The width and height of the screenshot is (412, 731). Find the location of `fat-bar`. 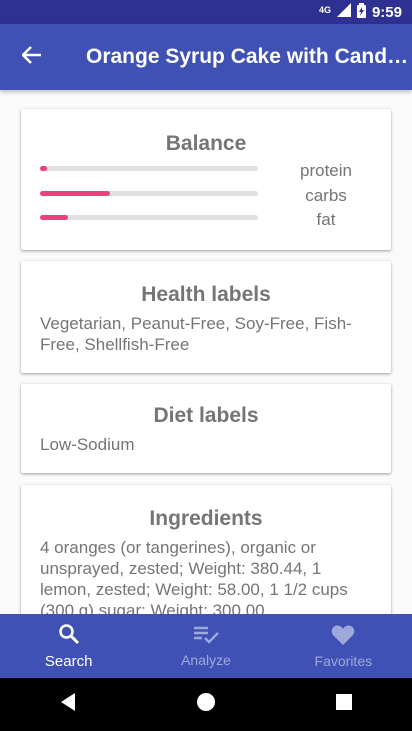

fat-bar is located at coordinates (149, 217).